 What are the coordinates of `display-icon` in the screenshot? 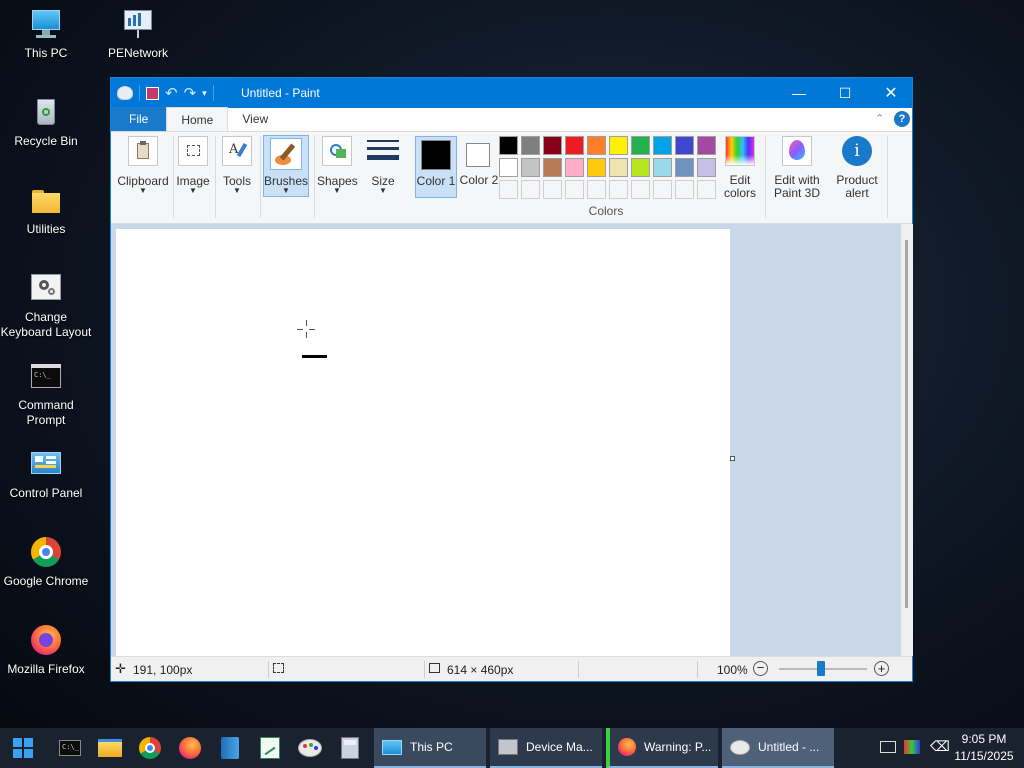 It's located at (912, 747).